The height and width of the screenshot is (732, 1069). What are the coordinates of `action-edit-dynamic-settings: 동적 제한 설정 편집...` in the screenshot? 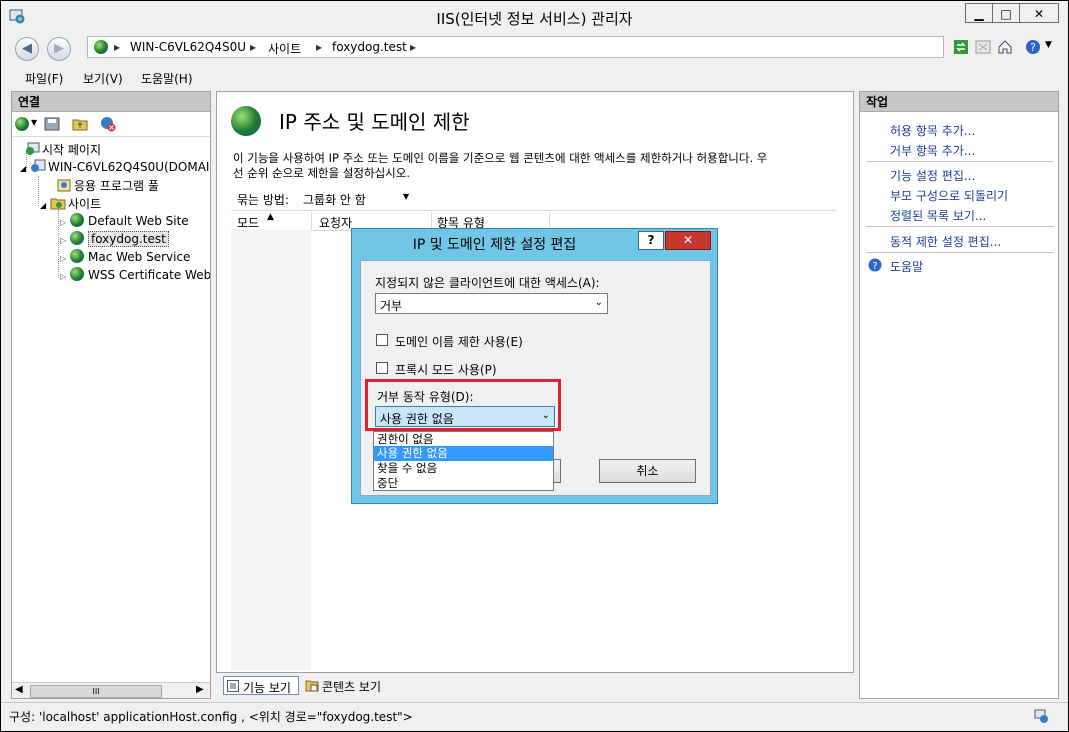 It's located at (945, 241).